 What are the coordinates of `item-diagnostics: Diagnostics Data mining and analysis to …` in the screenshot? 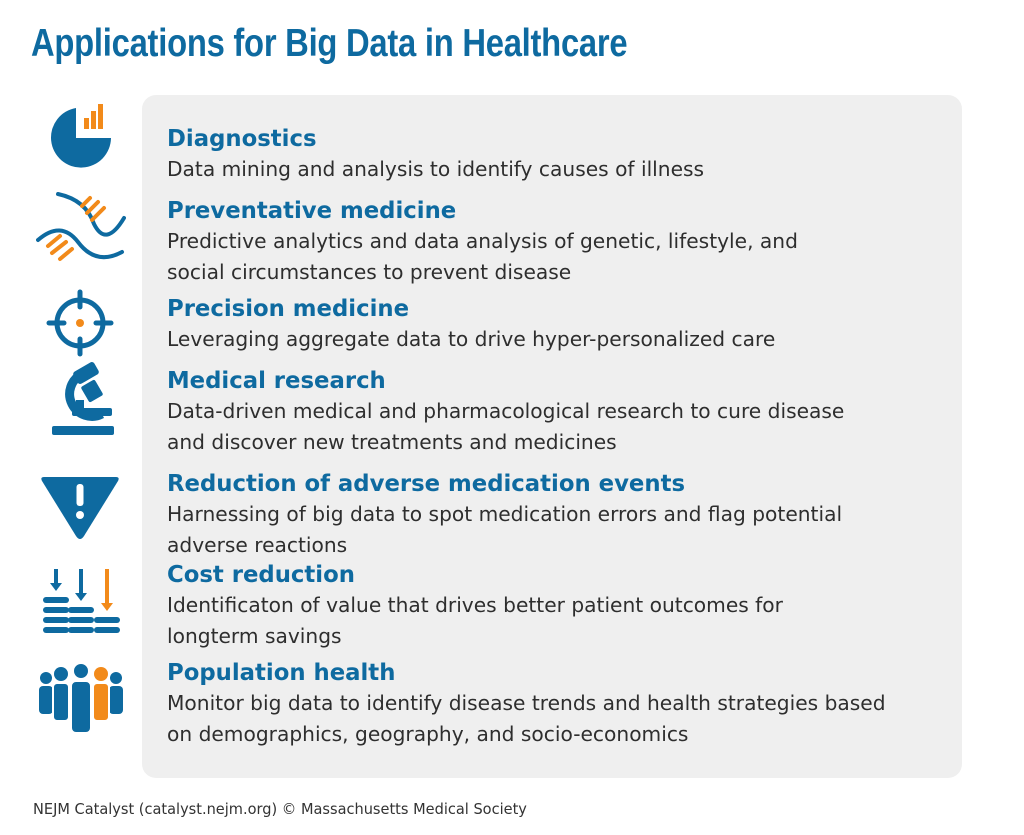 It's located at (557, 154).